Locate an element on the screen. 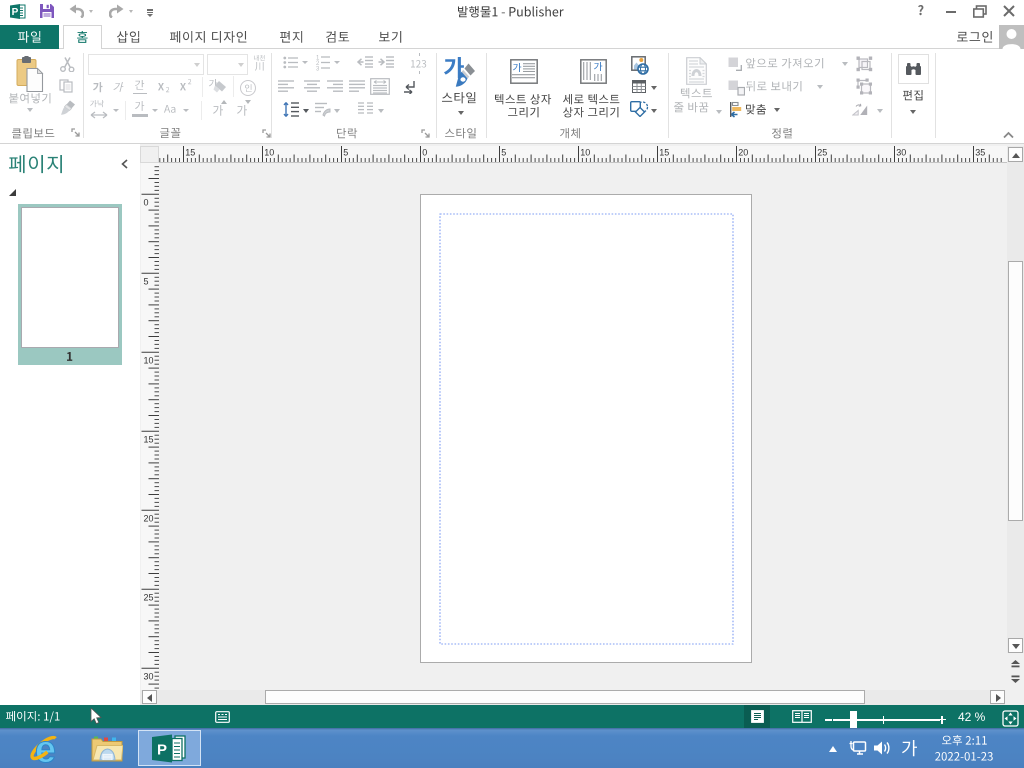  svg-text: 3 is located at coordinates (318, 69).